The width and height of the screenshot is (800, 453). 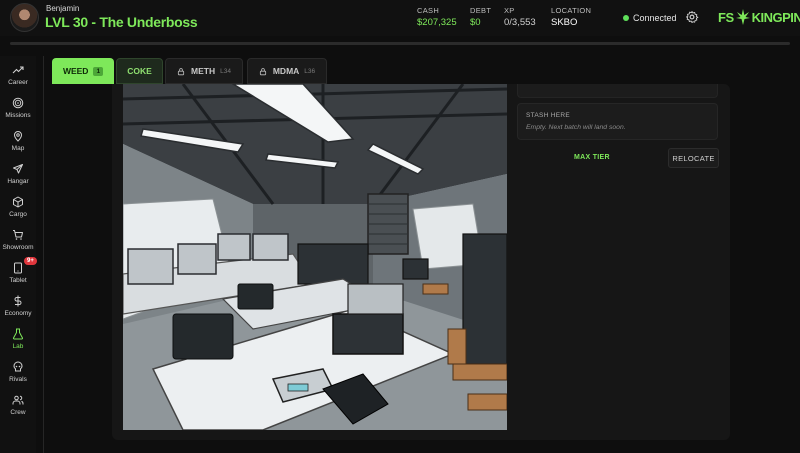 I want to click on tab-mdma: MDMA L36, so click(x=287, y=71).